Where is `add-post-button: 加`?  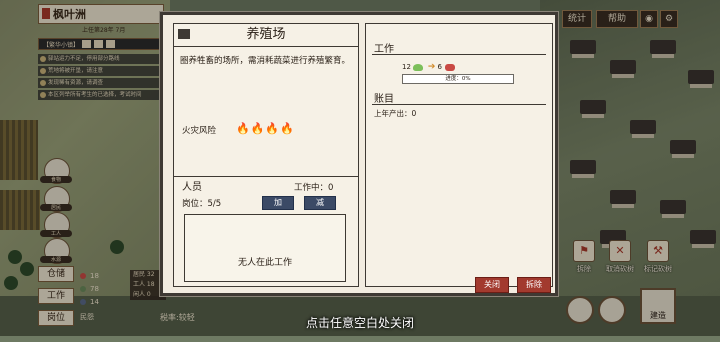 add-post-button: 加 is located at coordinates (278, 203).